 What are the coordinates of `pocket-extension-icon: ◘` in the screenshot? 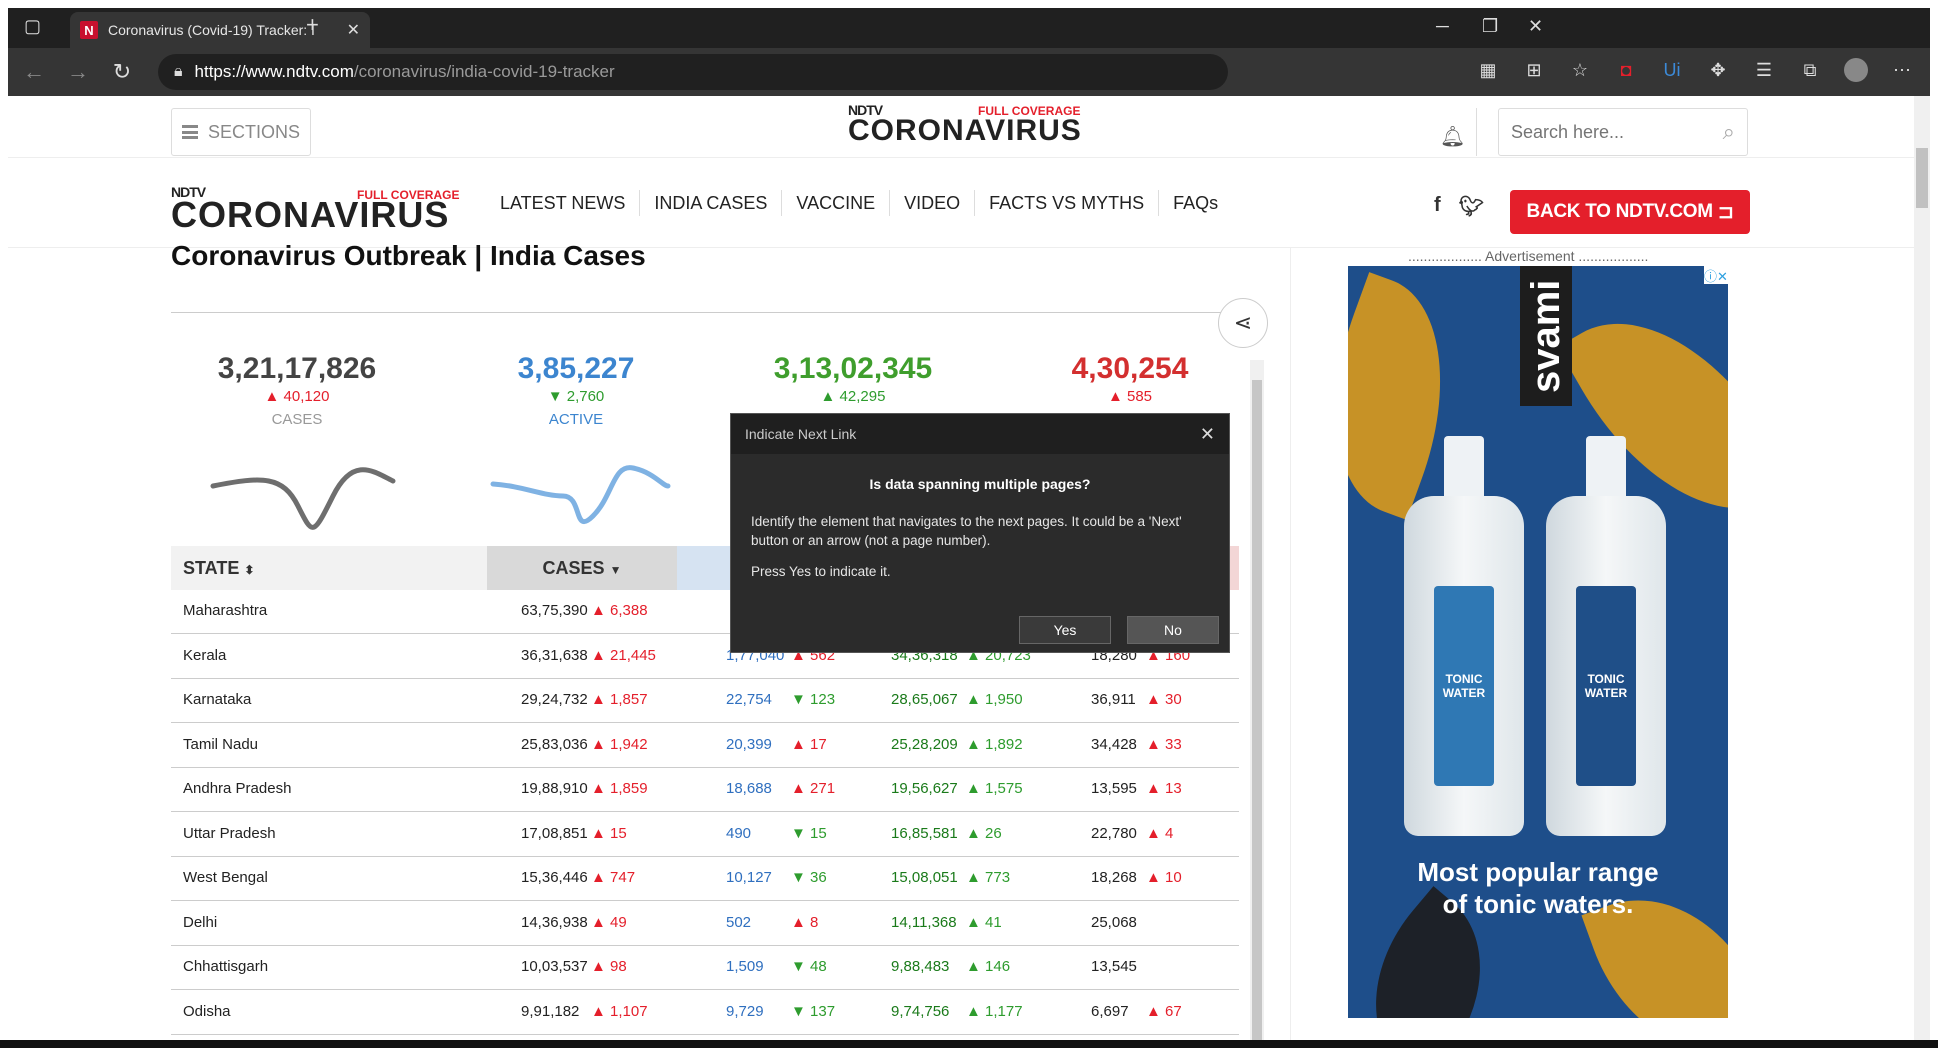 It's located at (1626, 70).